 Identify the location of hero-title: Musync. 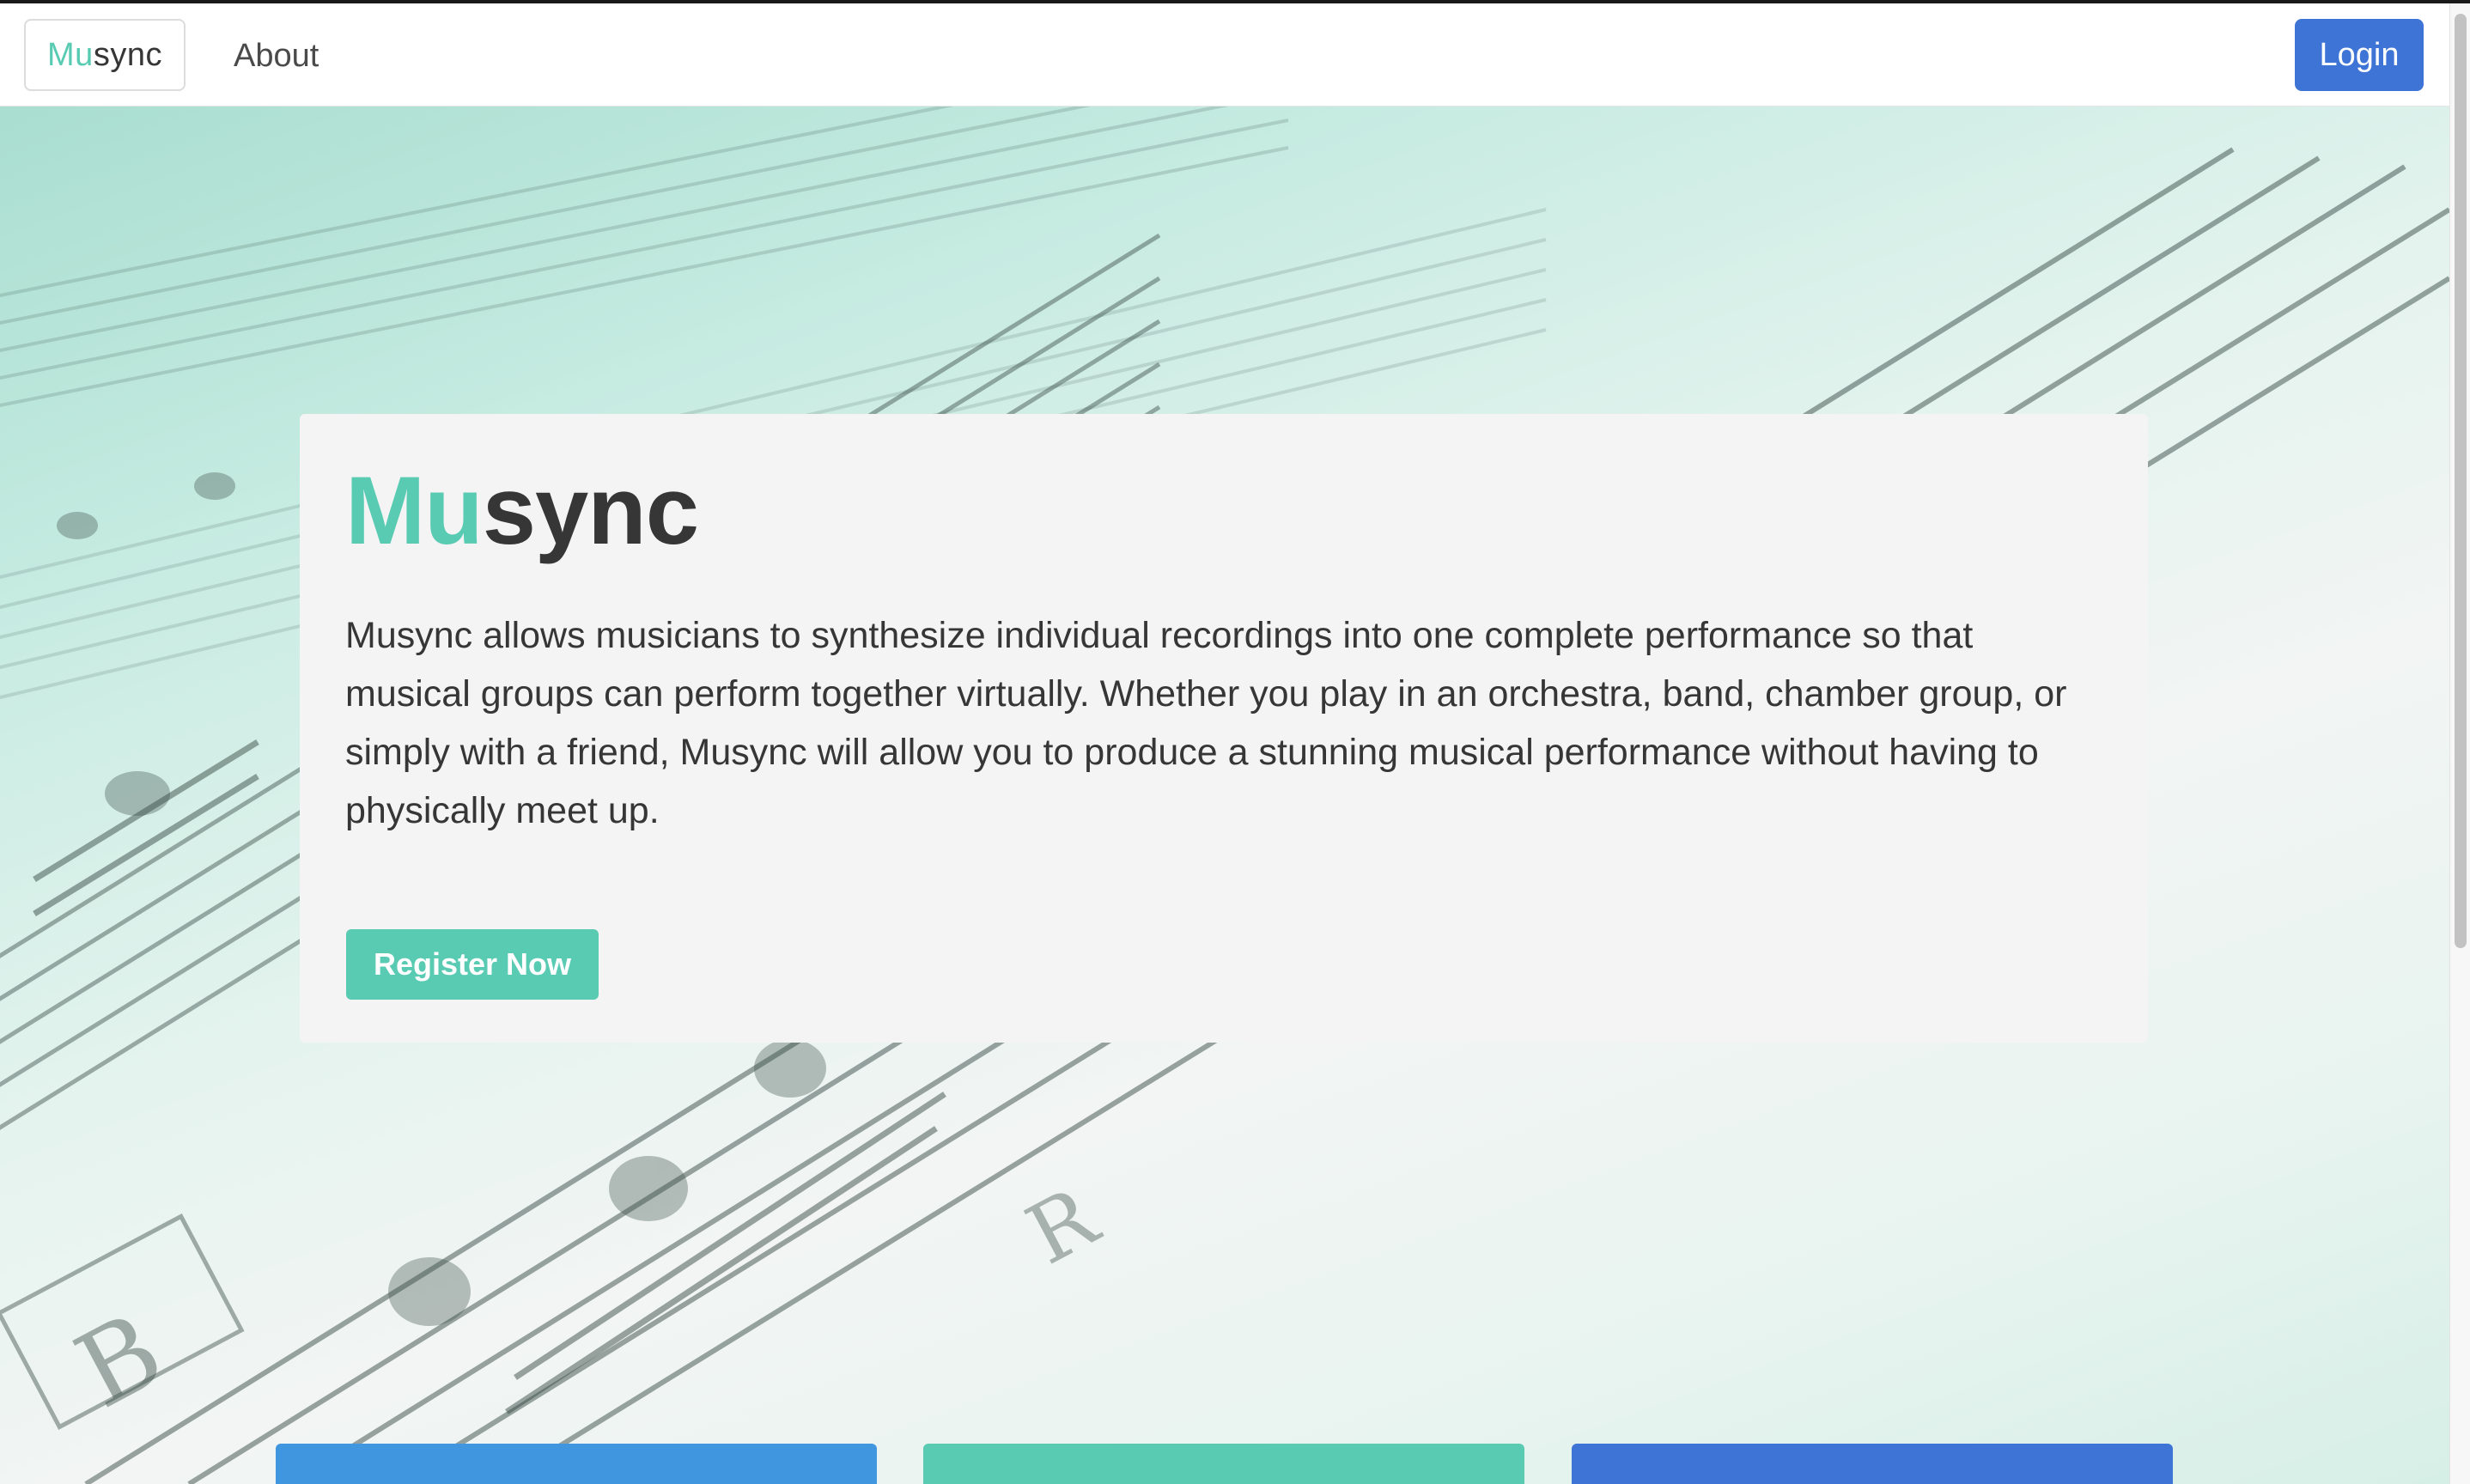
(522, 511).